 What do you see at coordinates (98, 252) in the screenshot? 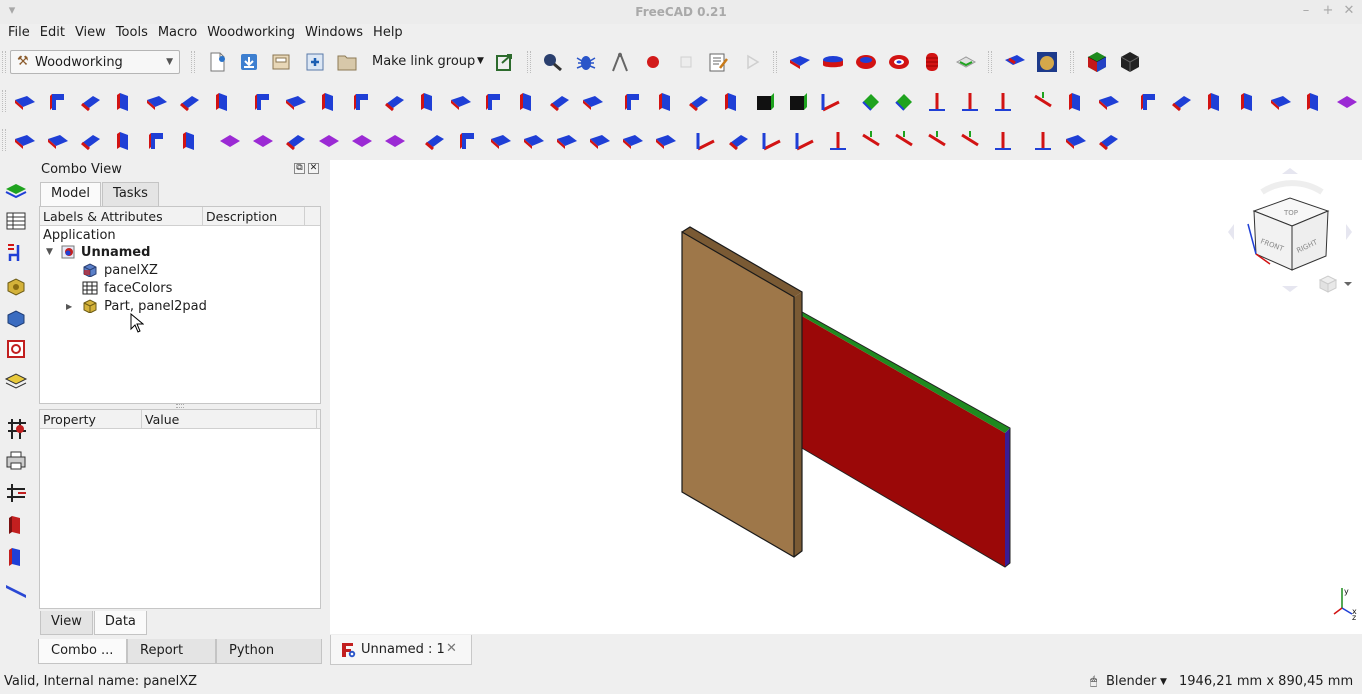
I see `tree-document-unnamed: ▼ Unnamed` at bounding box center [98, 252].